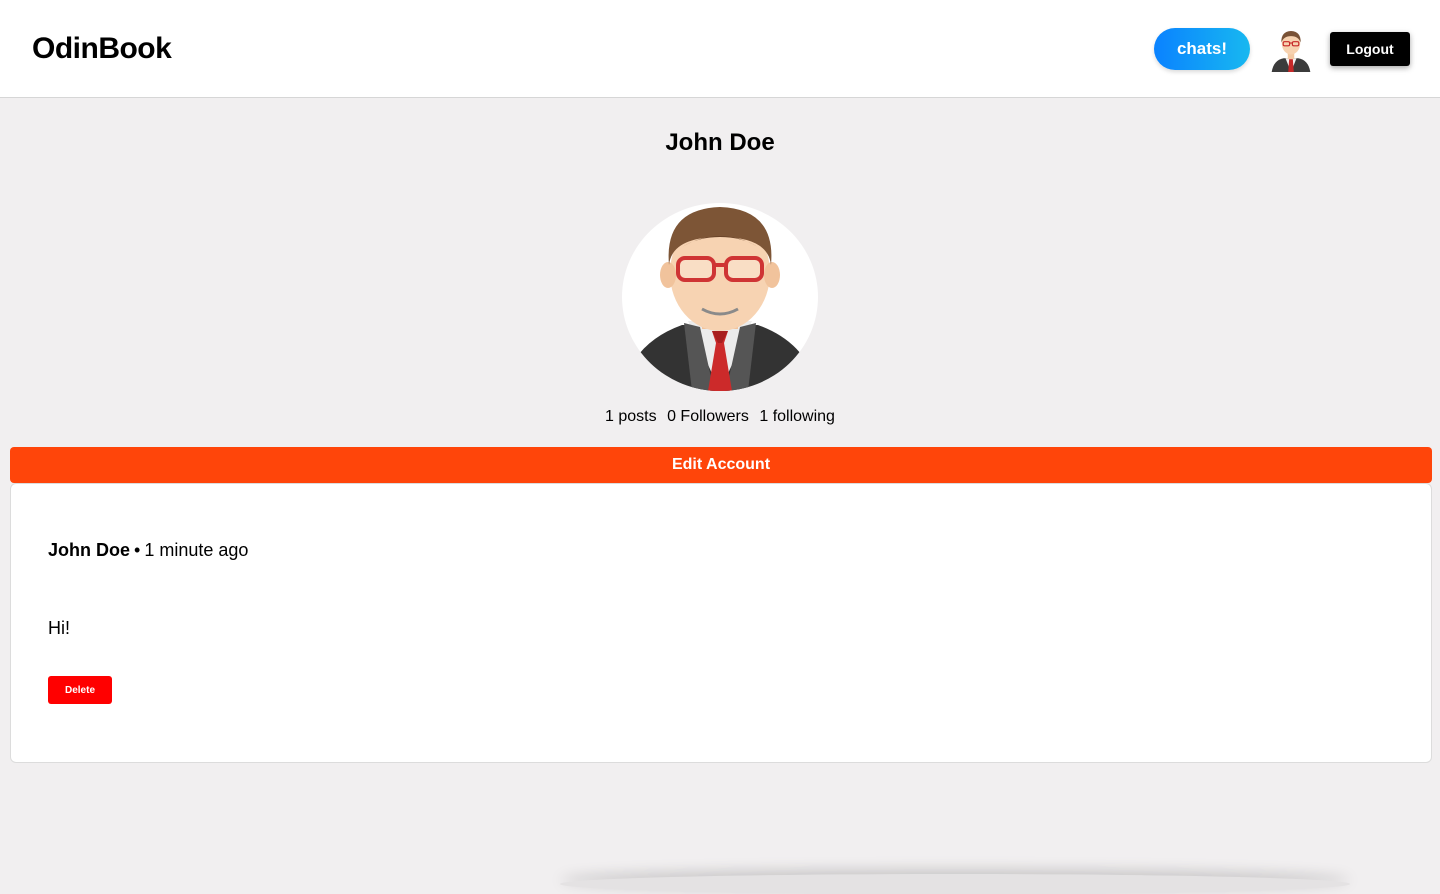 The image size is (1440, 894). Describe the element at coordinates (721, 465) in the screenshot. I see `edit-account-button: Edit Account` at that location.